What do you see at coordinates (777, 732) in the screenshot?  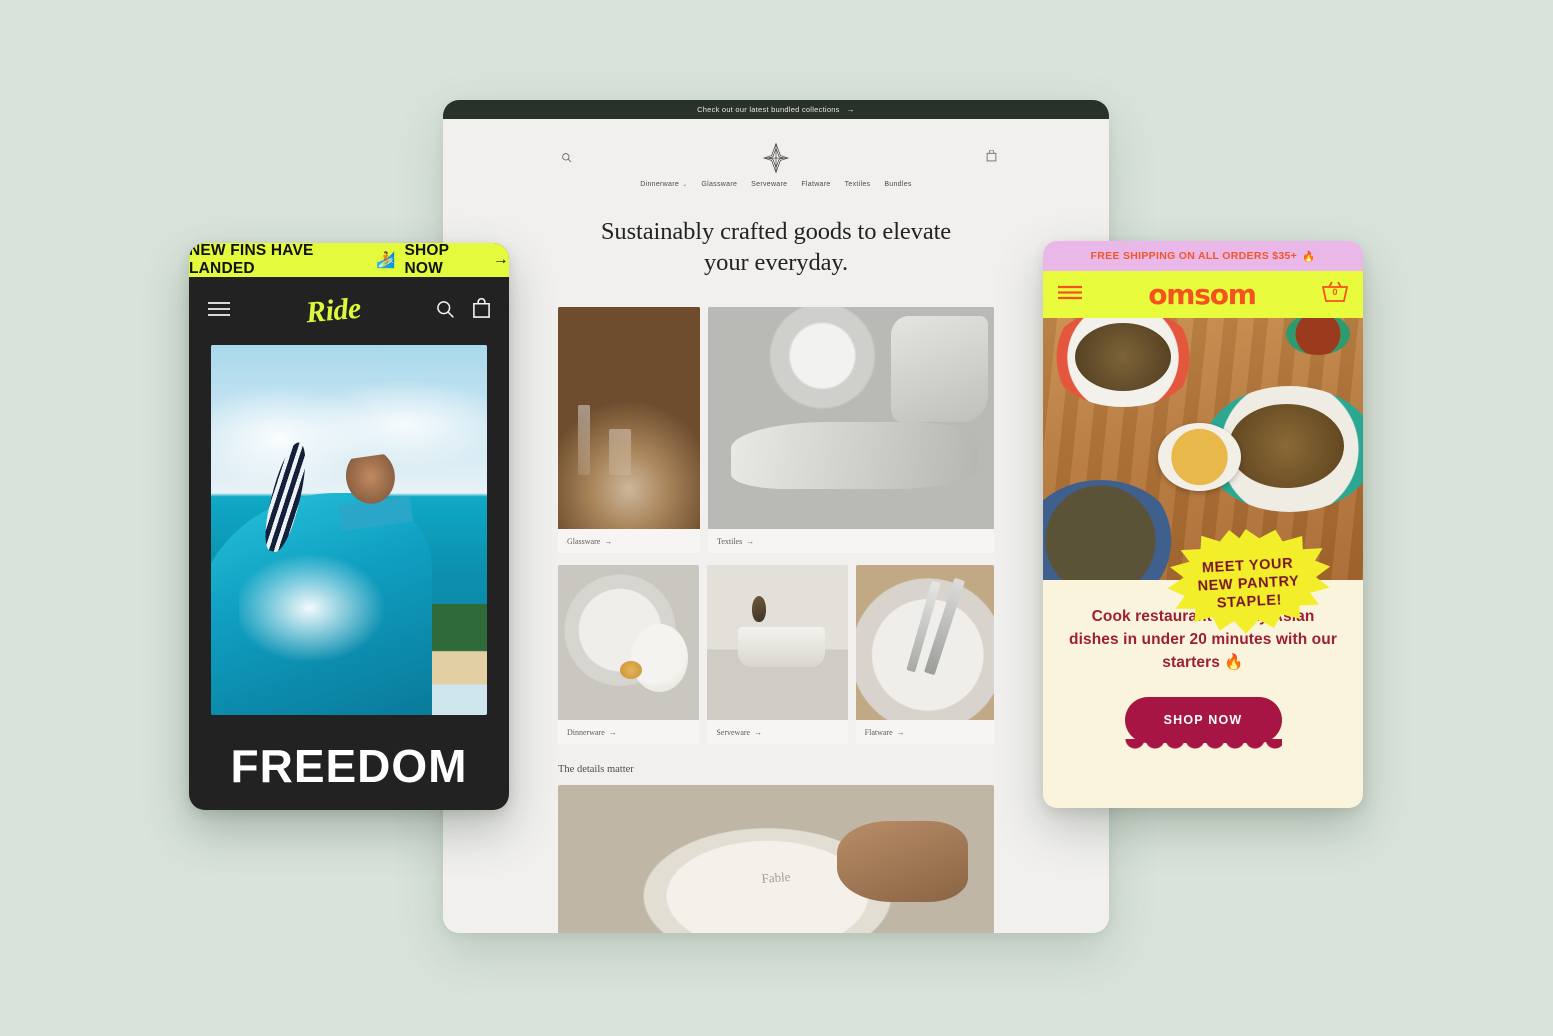 I see `collection-card-caption: Serveware →` at bounding box center [777, 732].